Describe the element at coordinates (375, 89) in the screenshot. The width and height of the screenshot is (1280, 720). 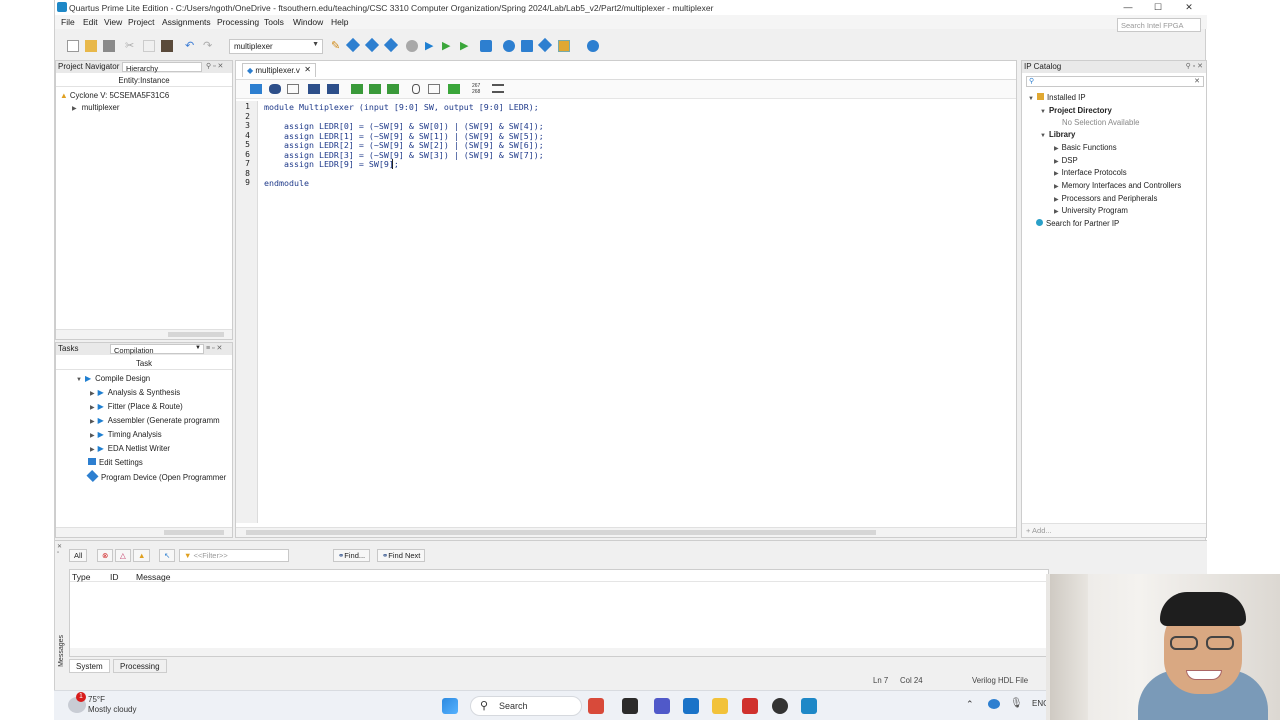
I see `uncomment-icon` at that location.